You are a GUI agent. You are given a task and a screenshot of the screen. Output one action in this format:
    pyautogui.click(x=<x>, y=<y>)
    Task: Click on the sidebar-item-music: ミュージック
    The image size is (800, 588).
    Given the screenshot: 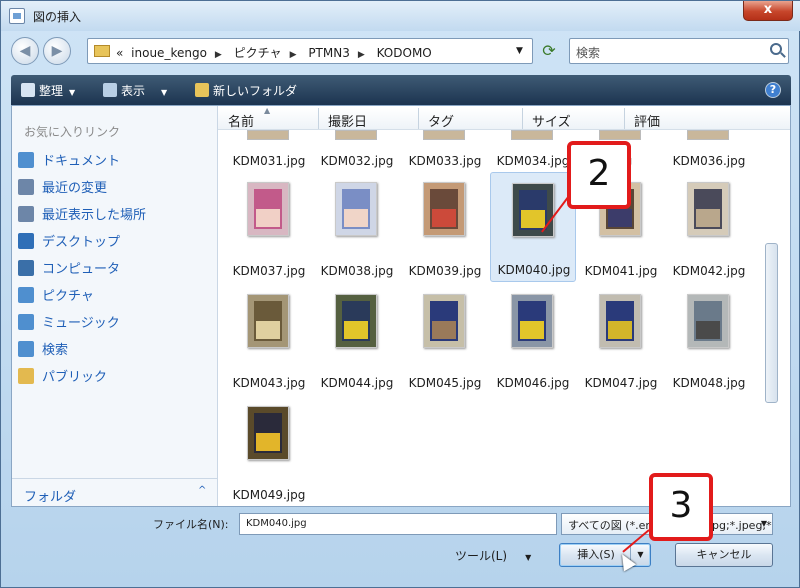 What is the action you would take?
    pyautogui.click(x=69, y=323)
    